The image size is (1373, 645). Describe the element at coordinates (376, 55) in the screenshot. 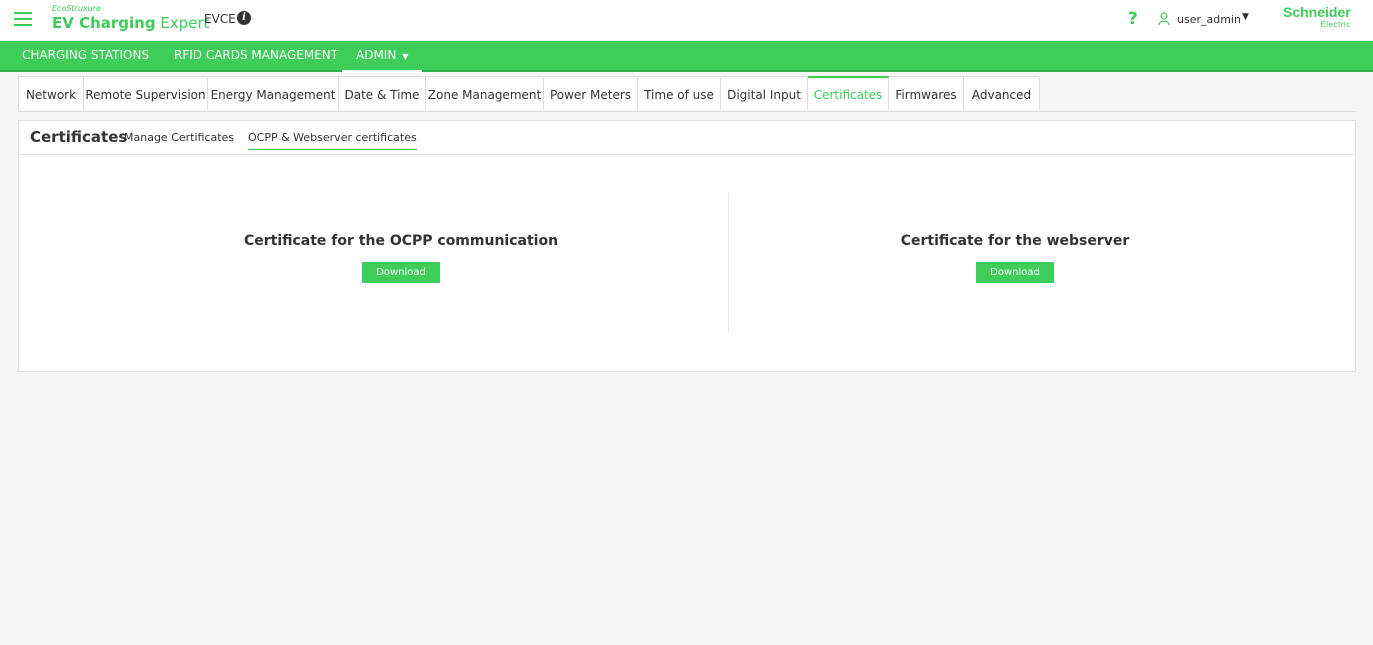

I see `nav-admin-label: ADMIN` at that location.